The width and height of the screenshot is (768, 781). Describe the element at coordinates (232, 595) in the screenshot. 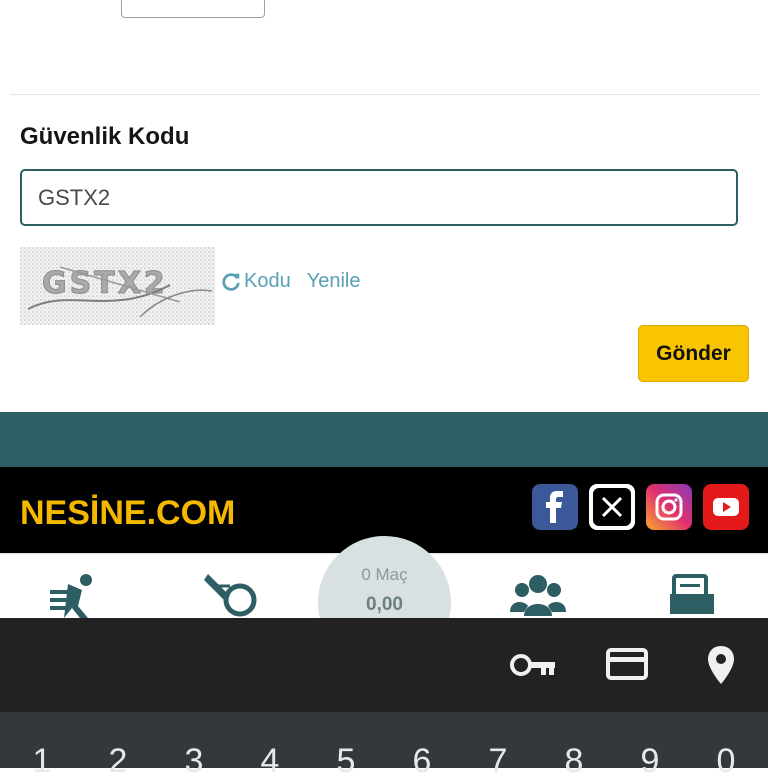

I see `live-bet-nav-icon` at that location.